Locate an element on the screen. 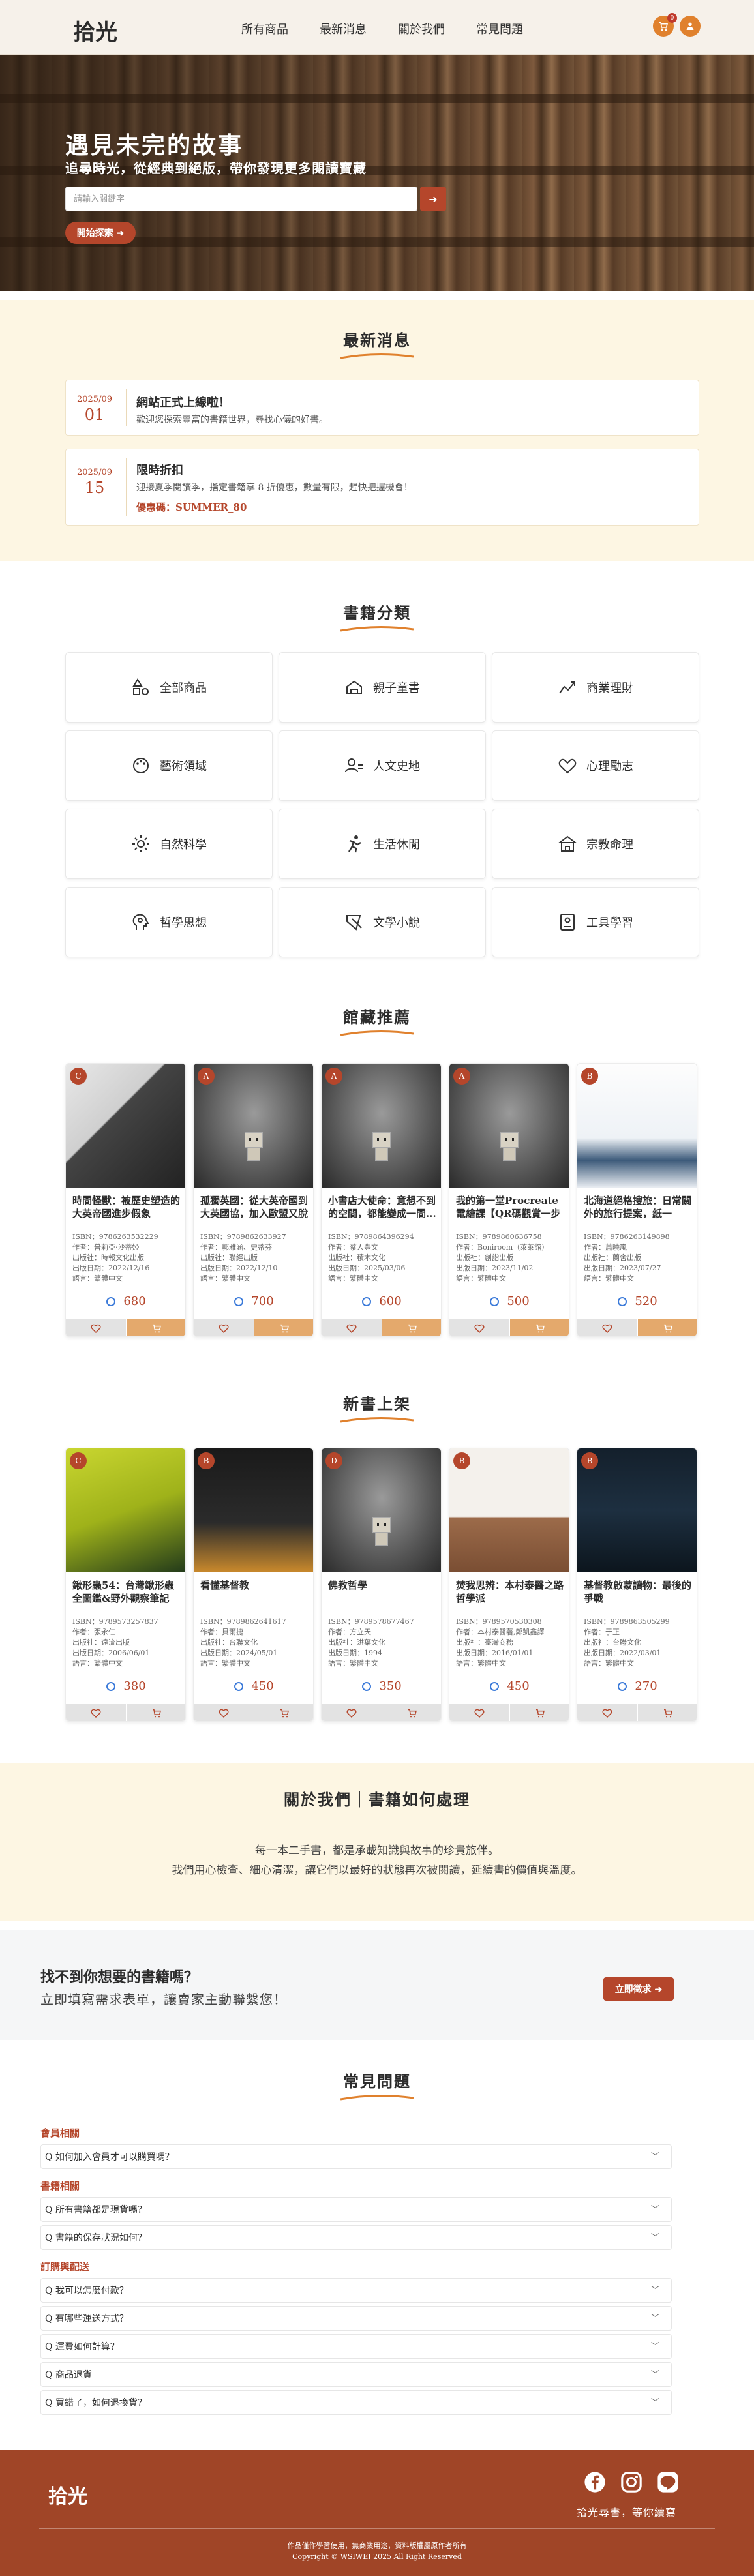 The height and width of the screenshot is (2576, 754). book-language: 語言：繁體中文 is located at coordinates (225, 1278).